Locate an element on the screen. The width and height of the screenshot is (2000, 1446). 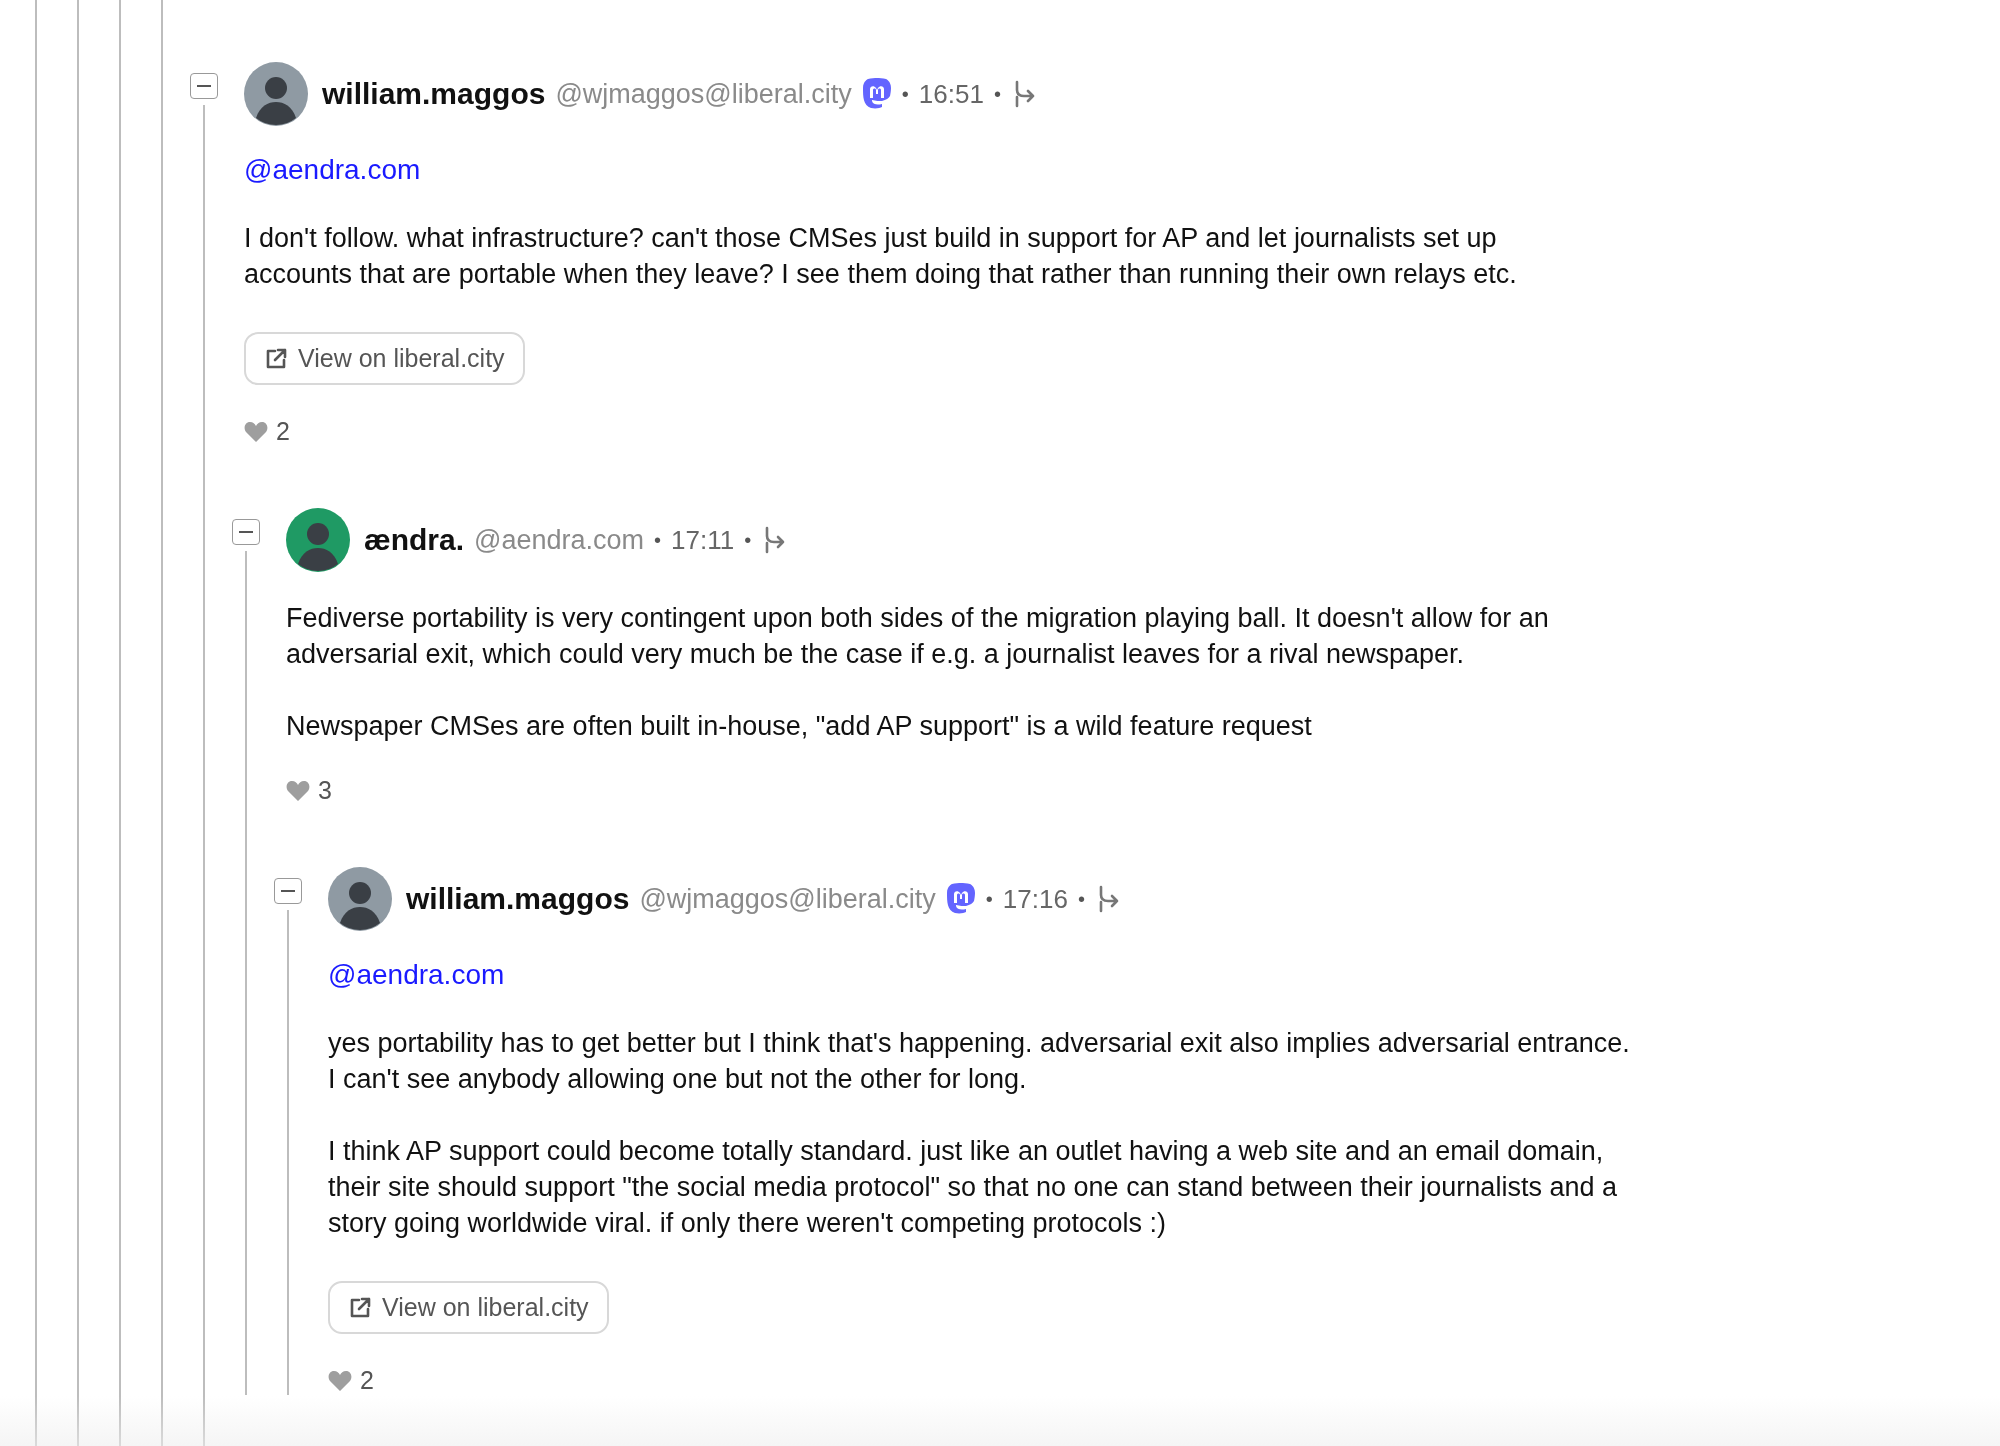
author-name: ændra. is located at coordinates (414, 540).